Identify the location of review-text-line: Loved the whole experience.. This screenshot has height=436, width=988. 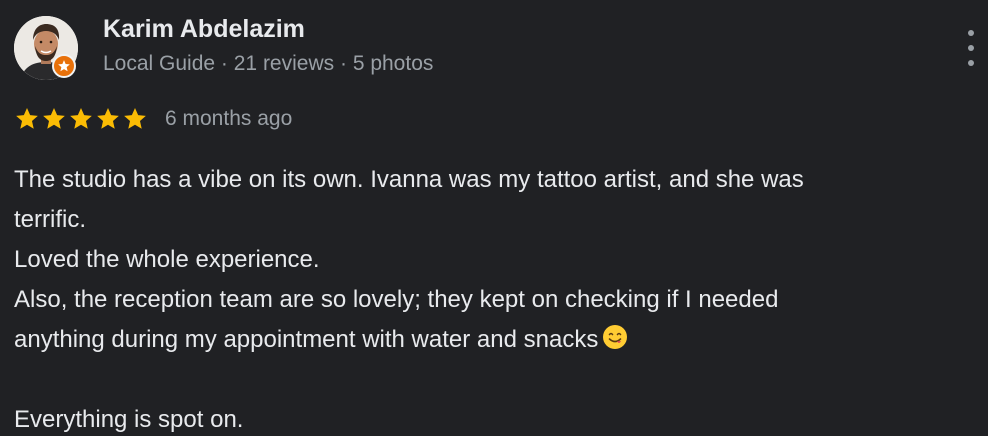
(167, 259).